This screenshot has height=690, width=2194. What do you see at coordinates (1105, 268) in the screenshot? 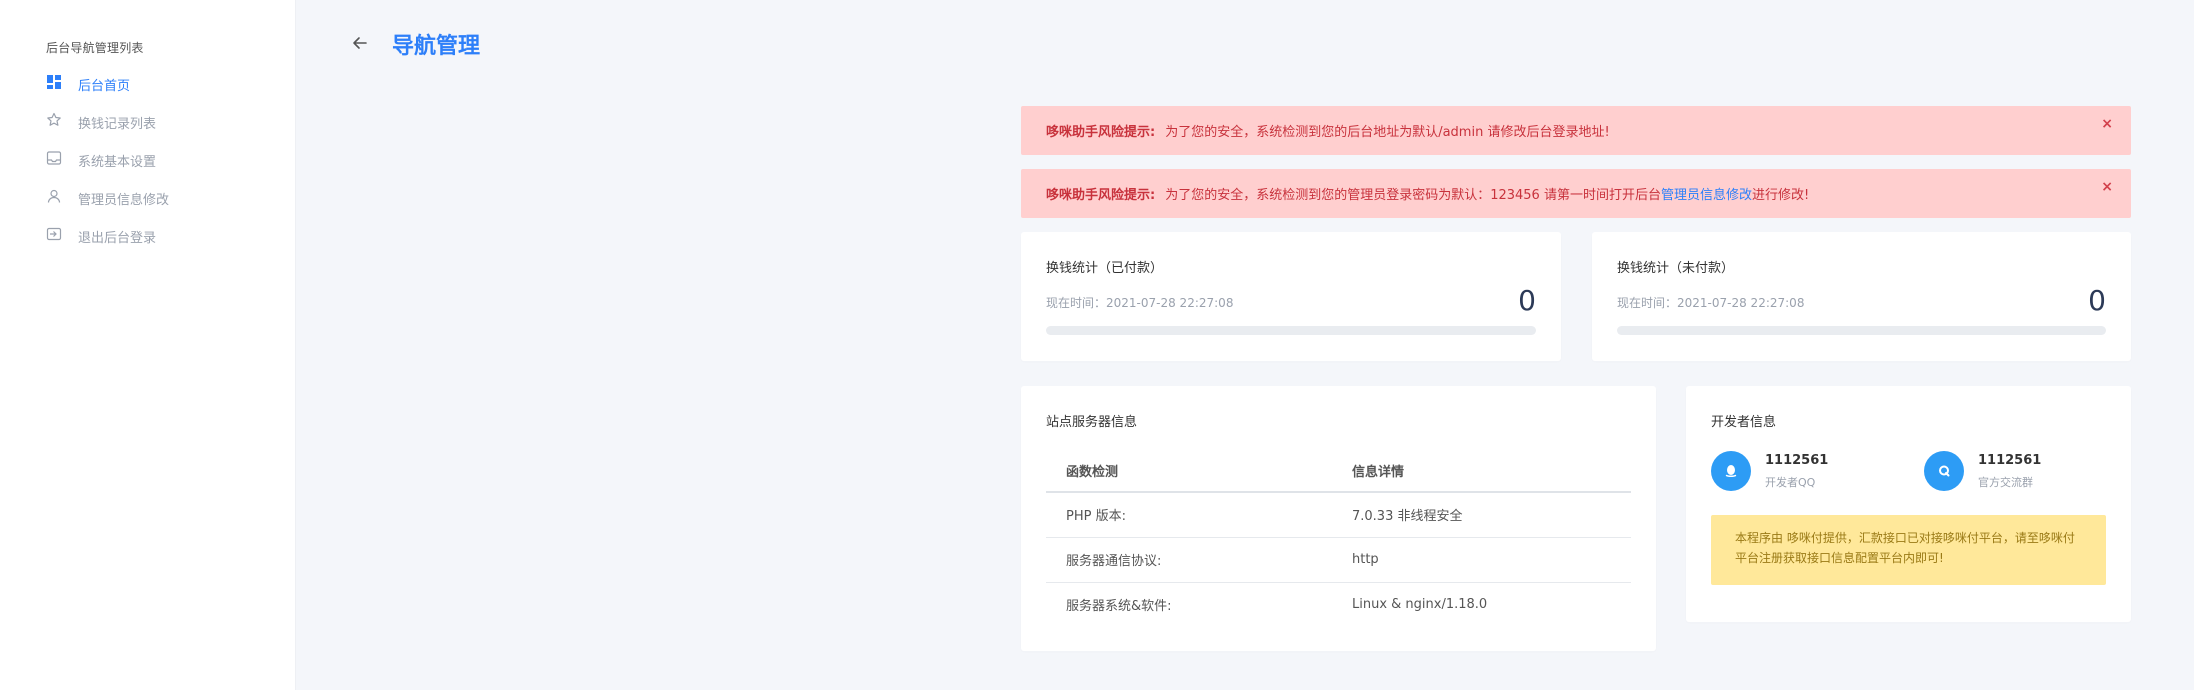
I see `stat-title: 换钱统计（已付款）` at bounding box center [1105, 268].